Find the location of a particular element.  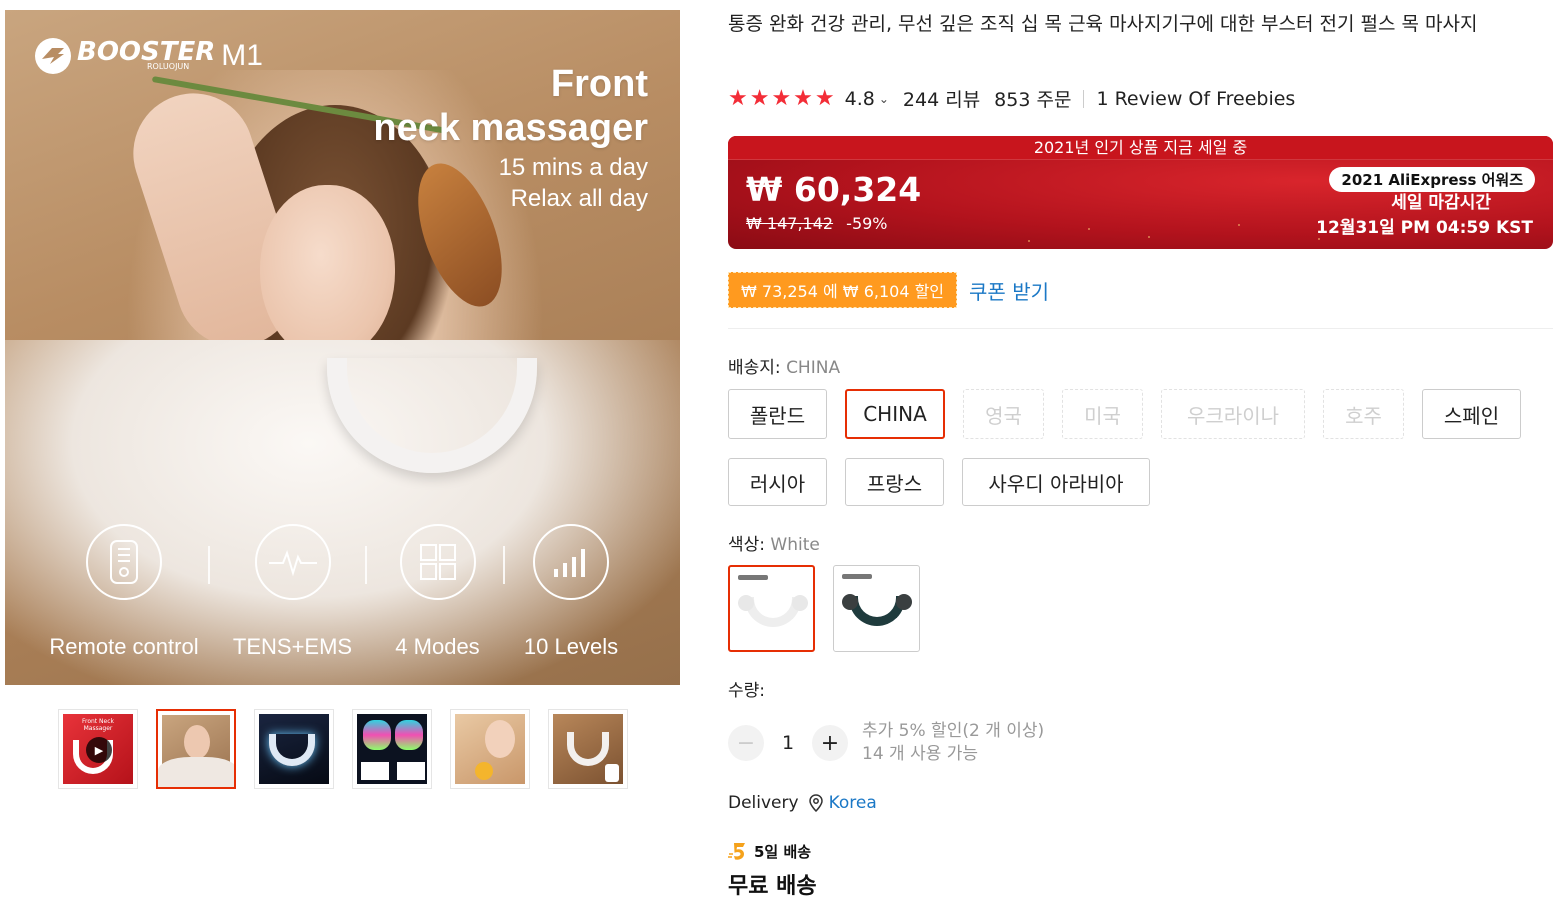

get-coupon-link: 쿠폰 받기 is located at coordinates (1009, 290).